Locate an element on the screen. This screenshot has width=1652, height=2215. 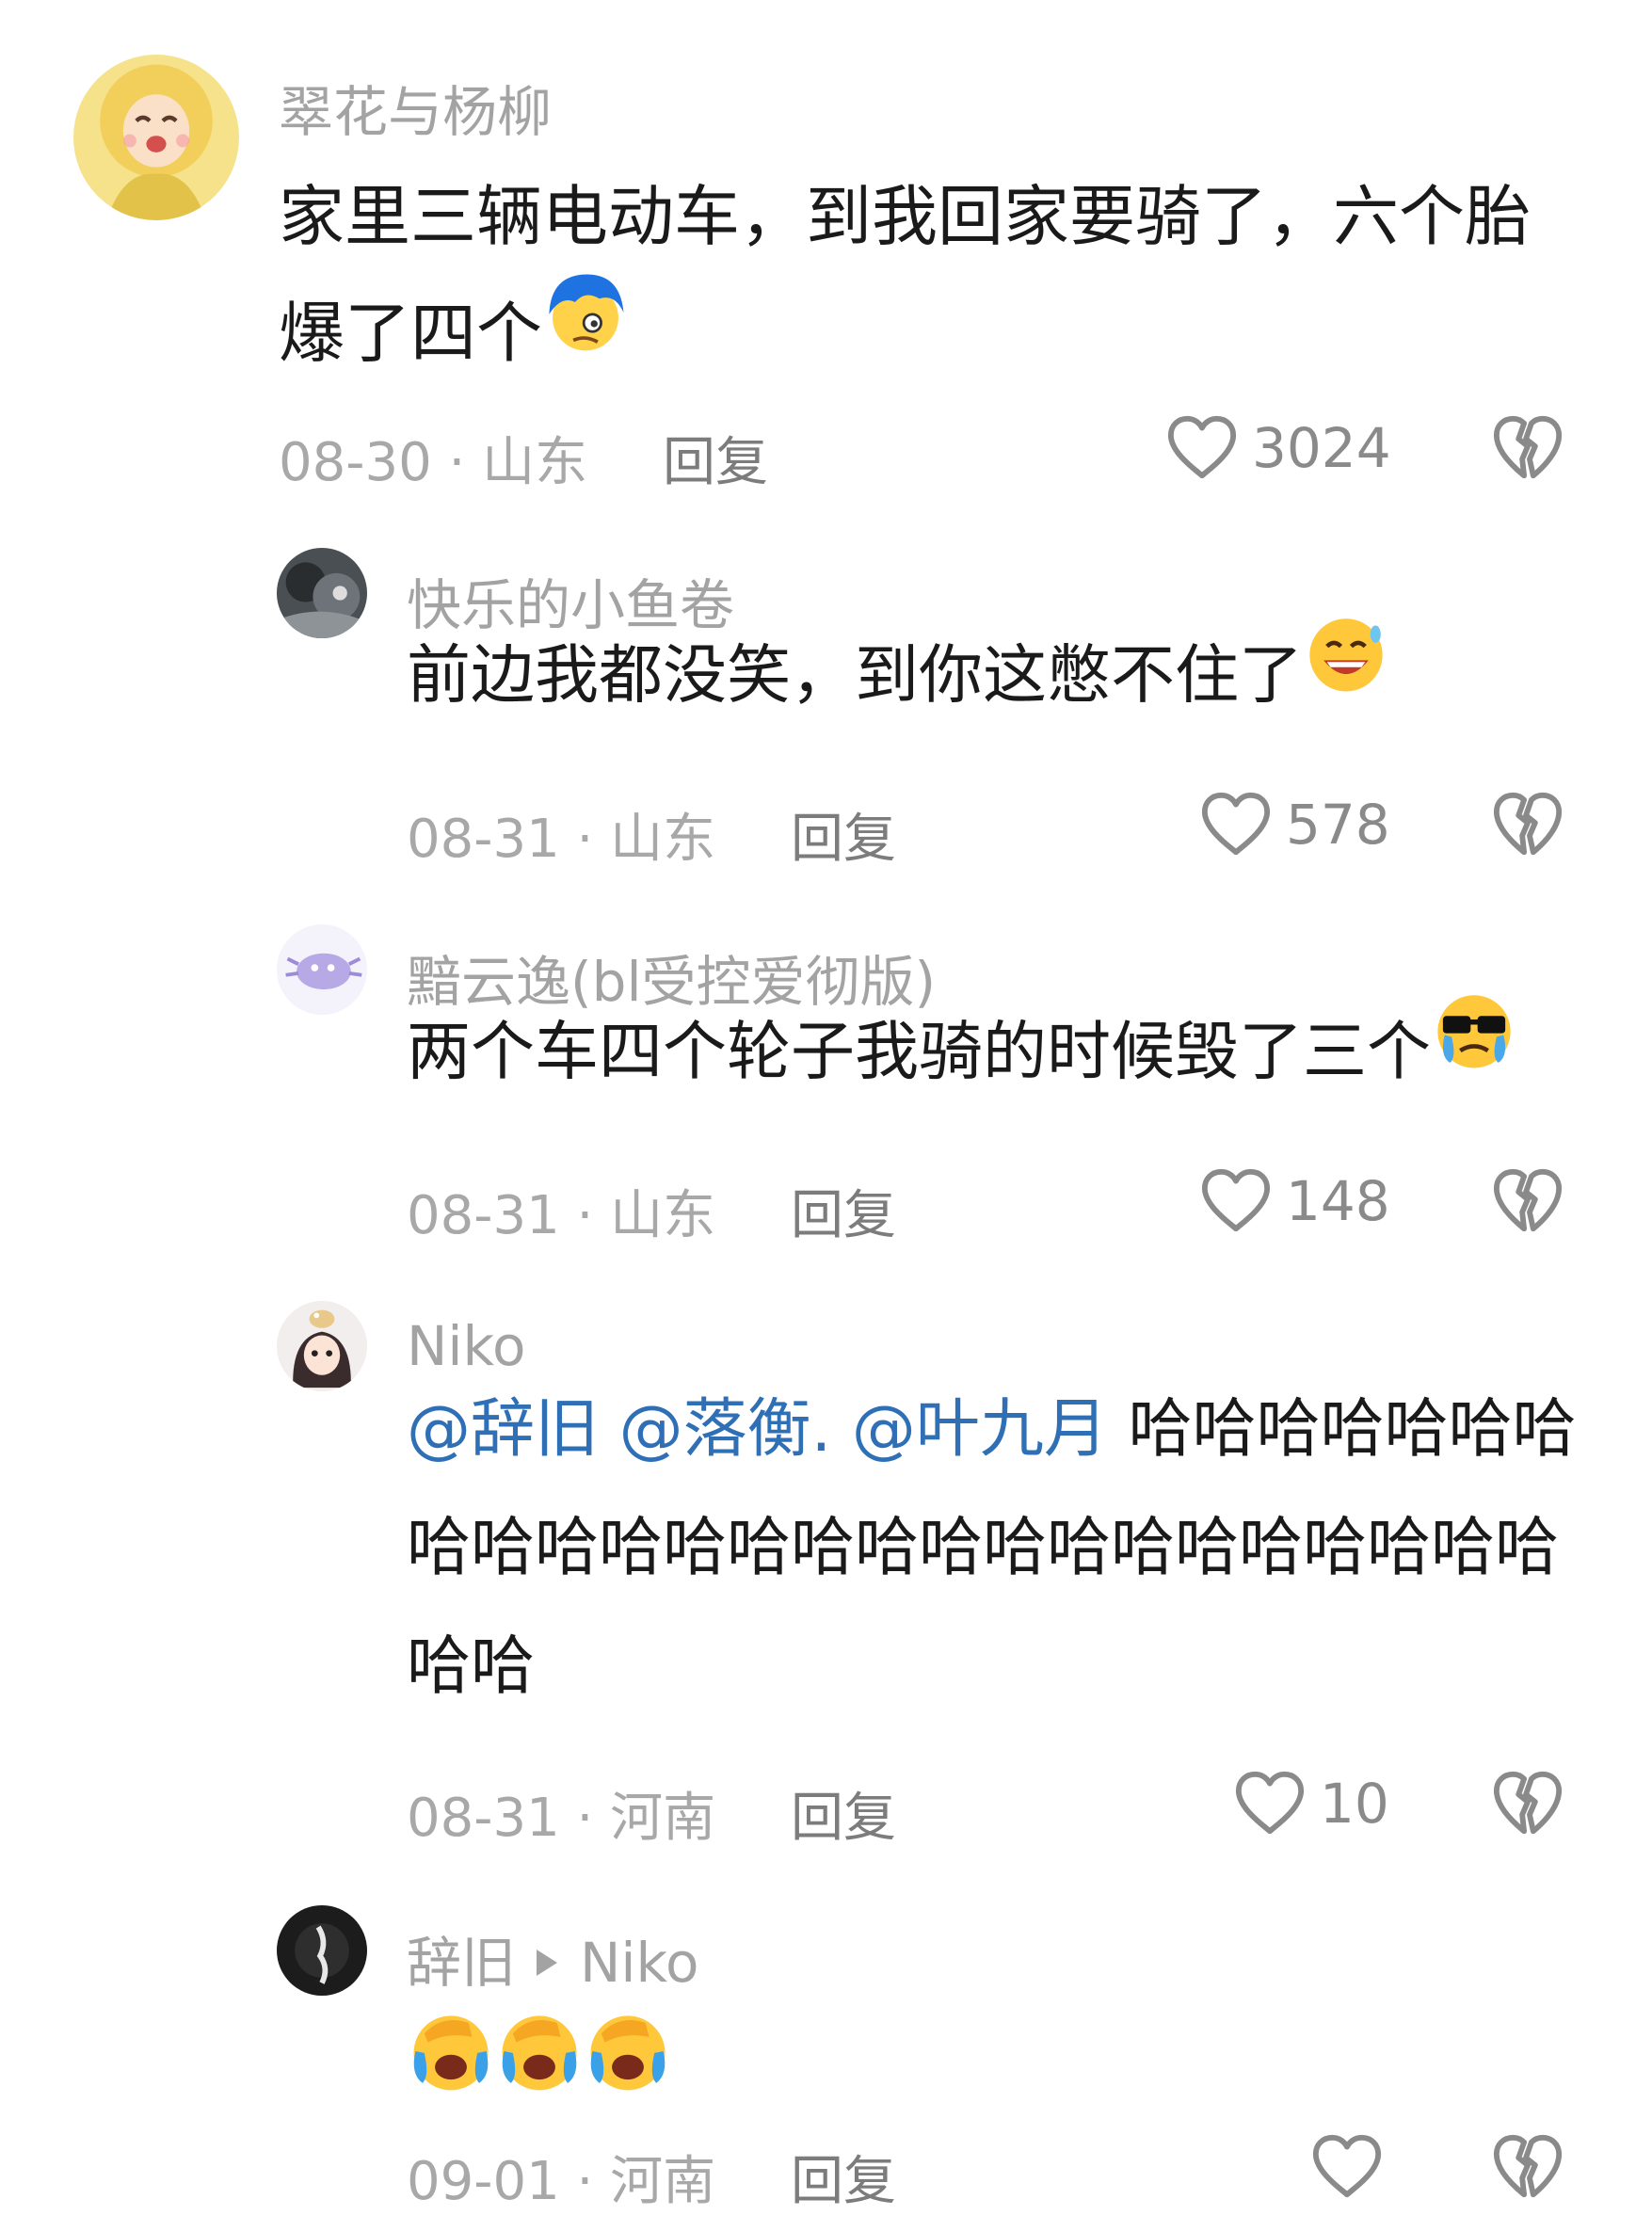
comment-text-tail: 哈哈哈哈哈哈哈 is located at coordinates (1352, 1429).